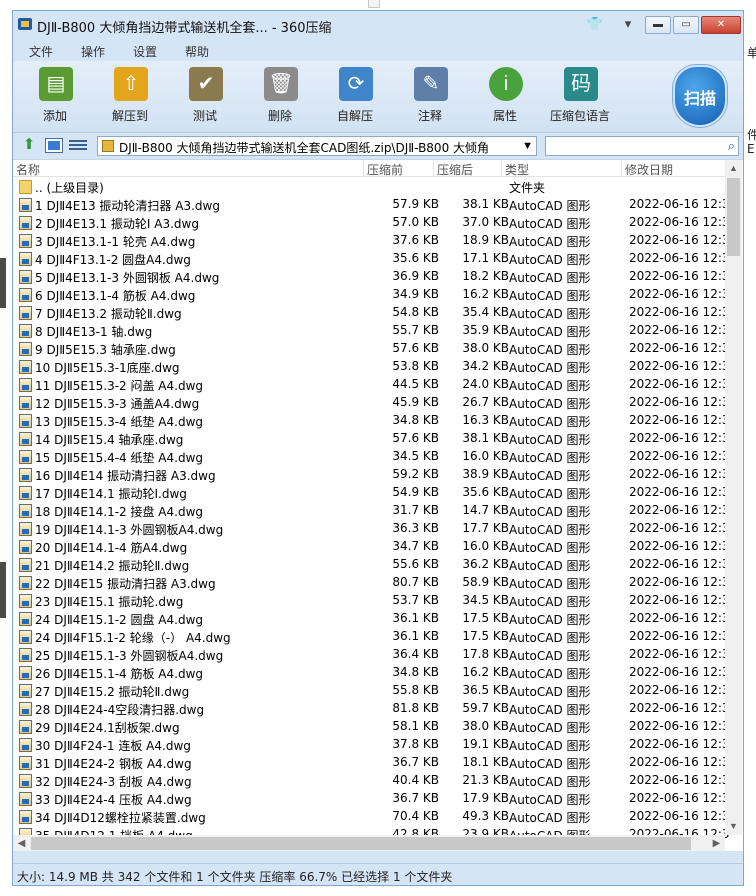  I want to click on column-name: 名称, so click(28, 169).